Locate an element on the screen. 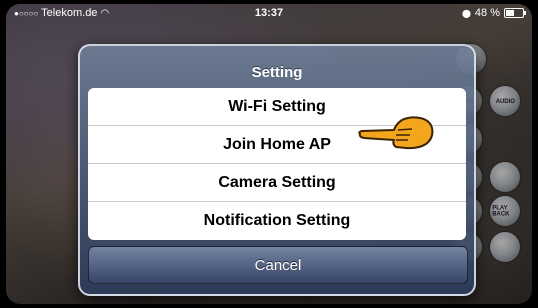 The image size is (538, 308). battery-icon is located at coordinates (515, 13).